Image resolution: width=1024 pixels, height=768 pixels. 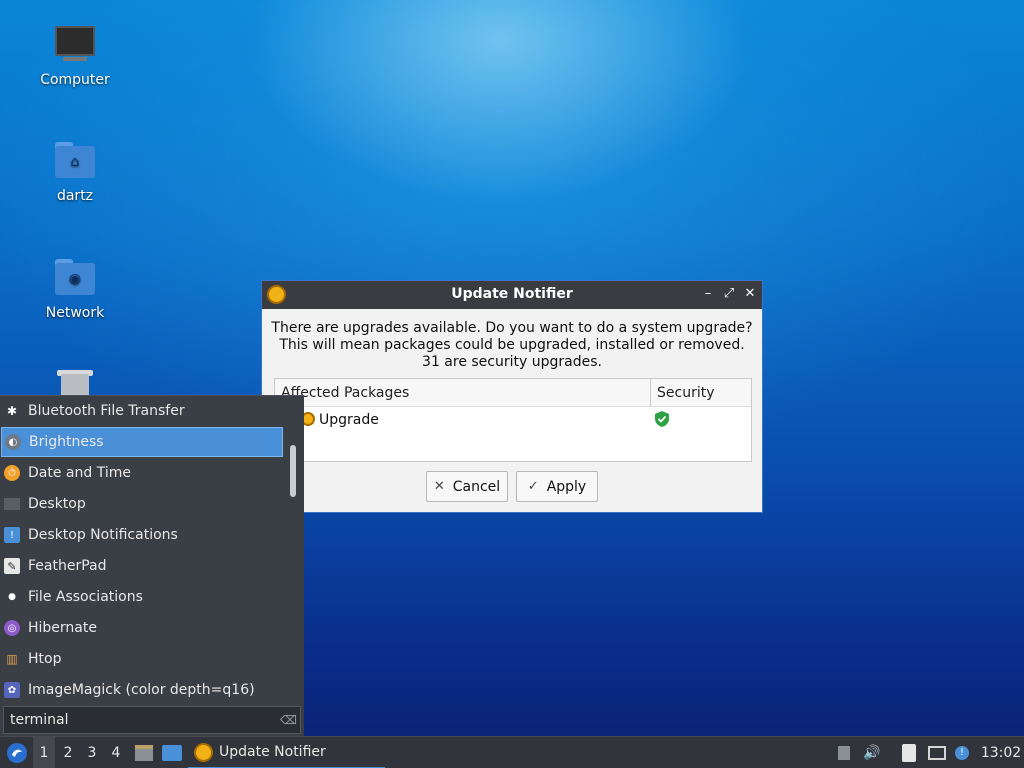 What do you see at coordinates (686, 393) in the screenshot?
I see `column-header-security: Security` at bounding box center [686, 393].